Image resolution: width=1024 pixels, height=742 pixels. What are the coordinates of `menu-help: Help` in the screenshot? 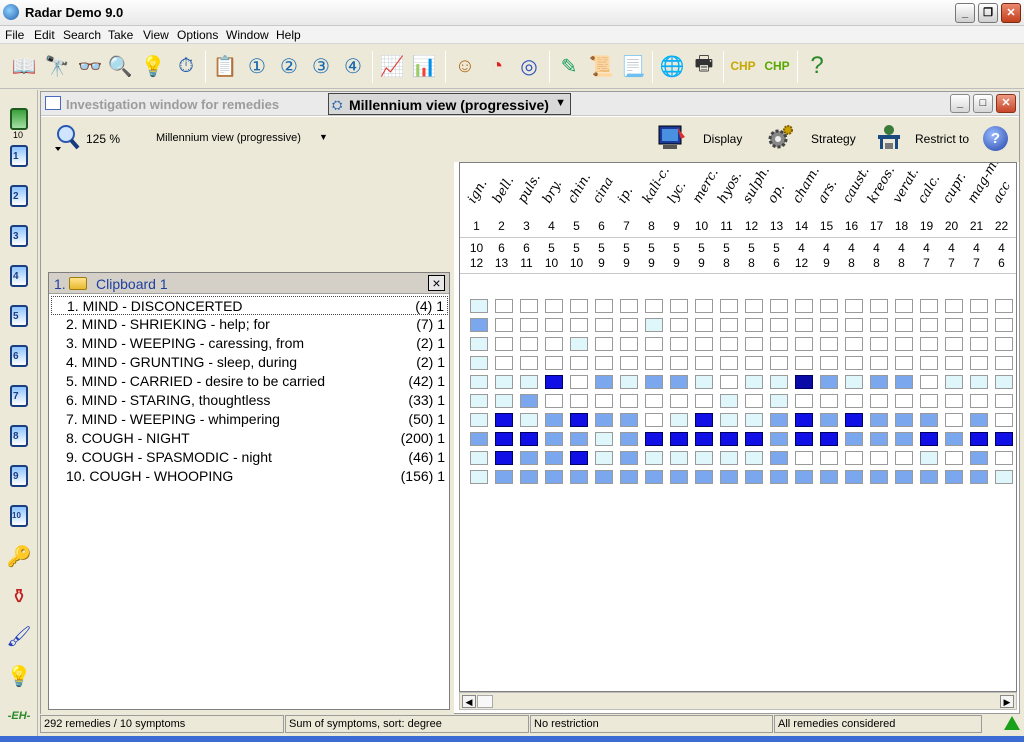 It's located at (288, 35).